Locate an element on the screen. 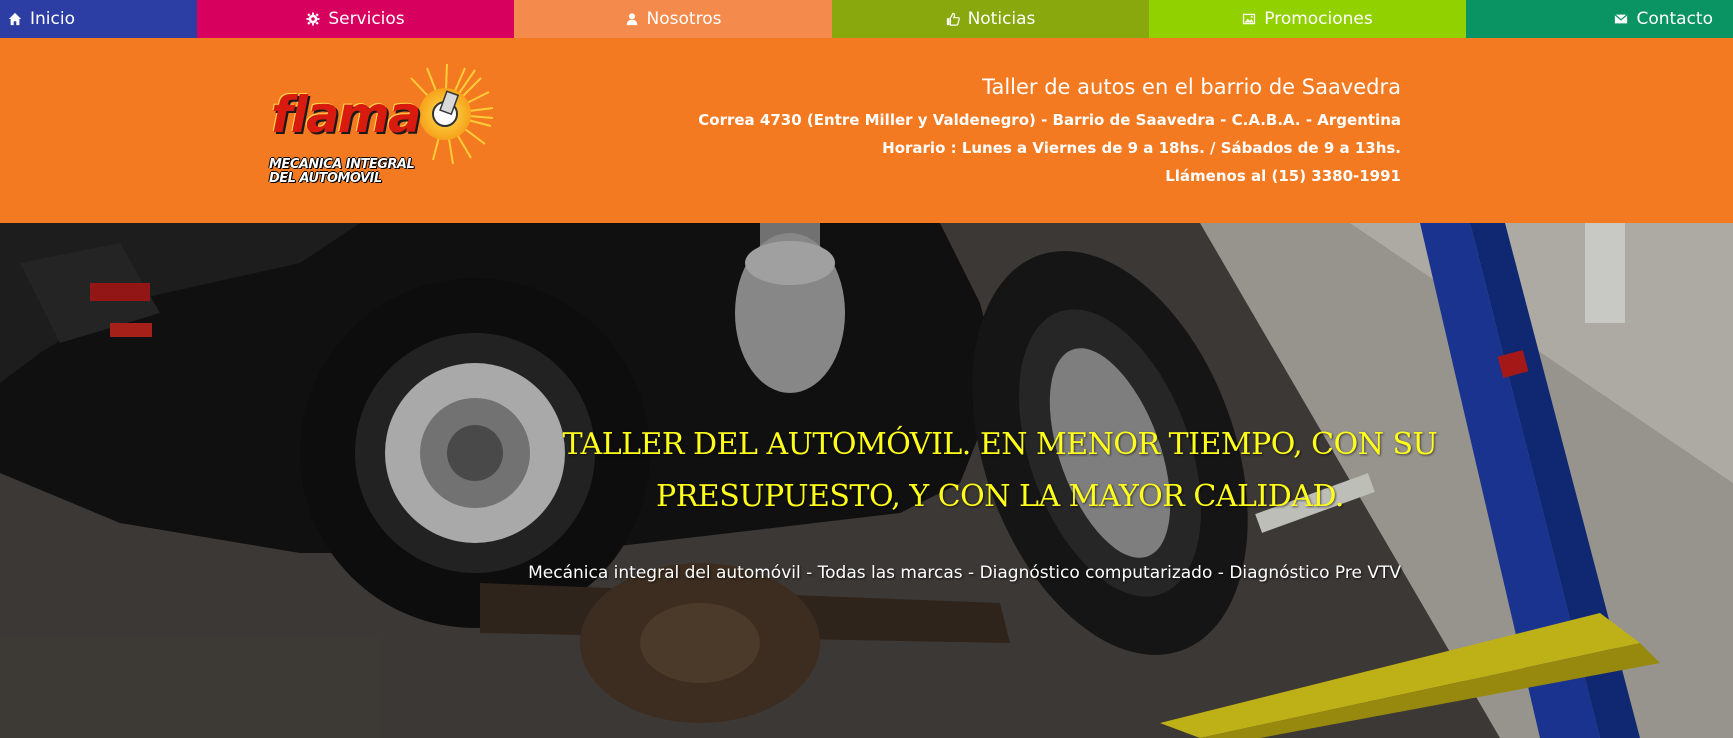 The width and height of the screenshot is (1733, 738). nav-label-promociones: Promociones is located at coordinates (1318, 19).